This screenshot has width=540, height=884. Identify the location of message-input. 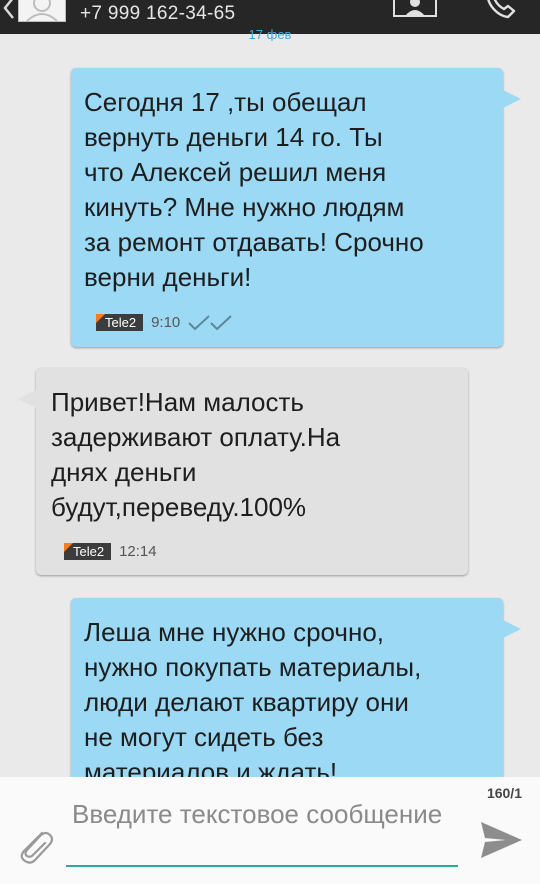
(262, 830).